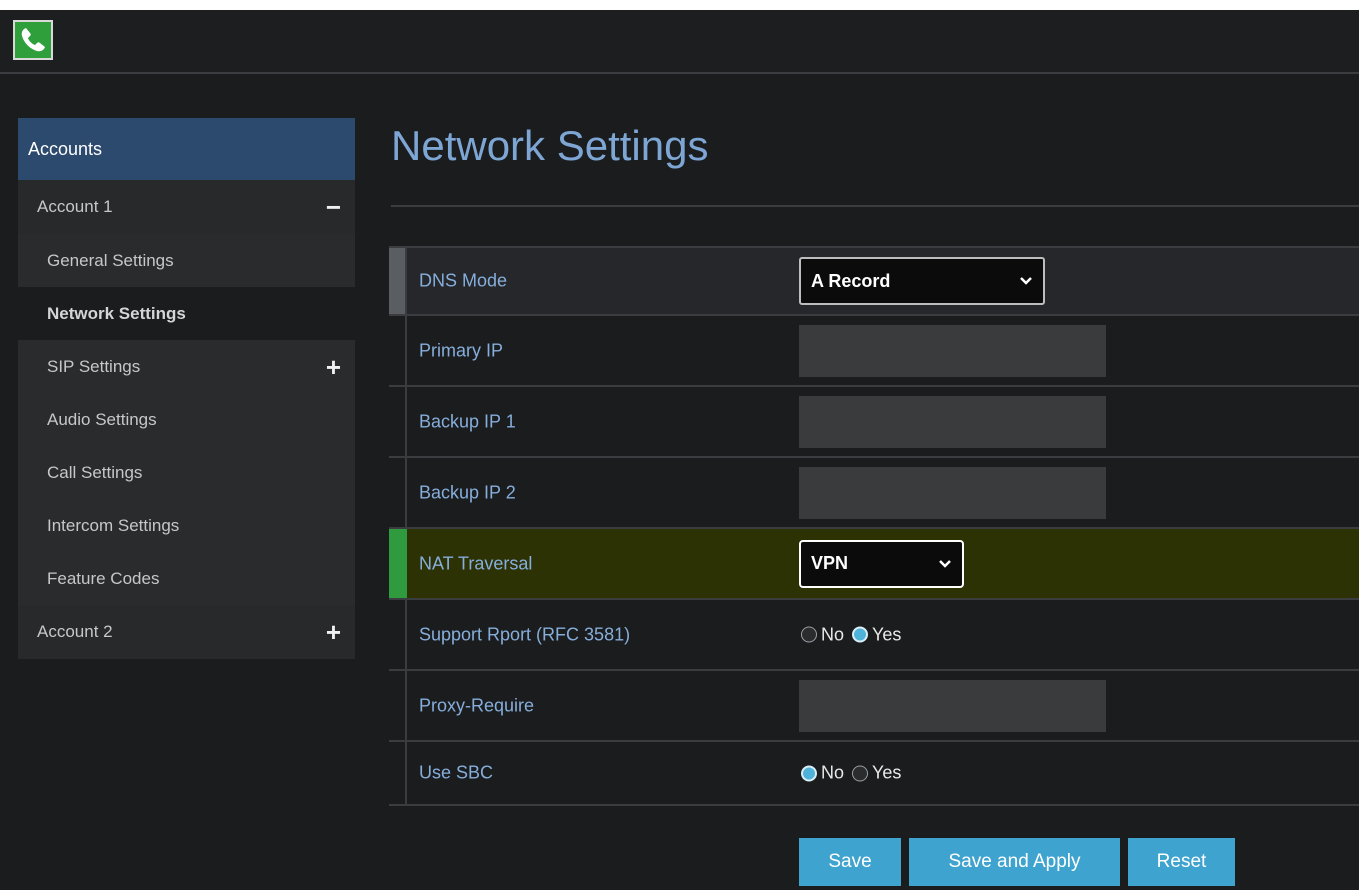 This screenshot has height=890, width=1359. What do you see at coordinates (461, 350) in the screenshot?
I see `field-label: Primary IP` at bounding box center [461, 350].